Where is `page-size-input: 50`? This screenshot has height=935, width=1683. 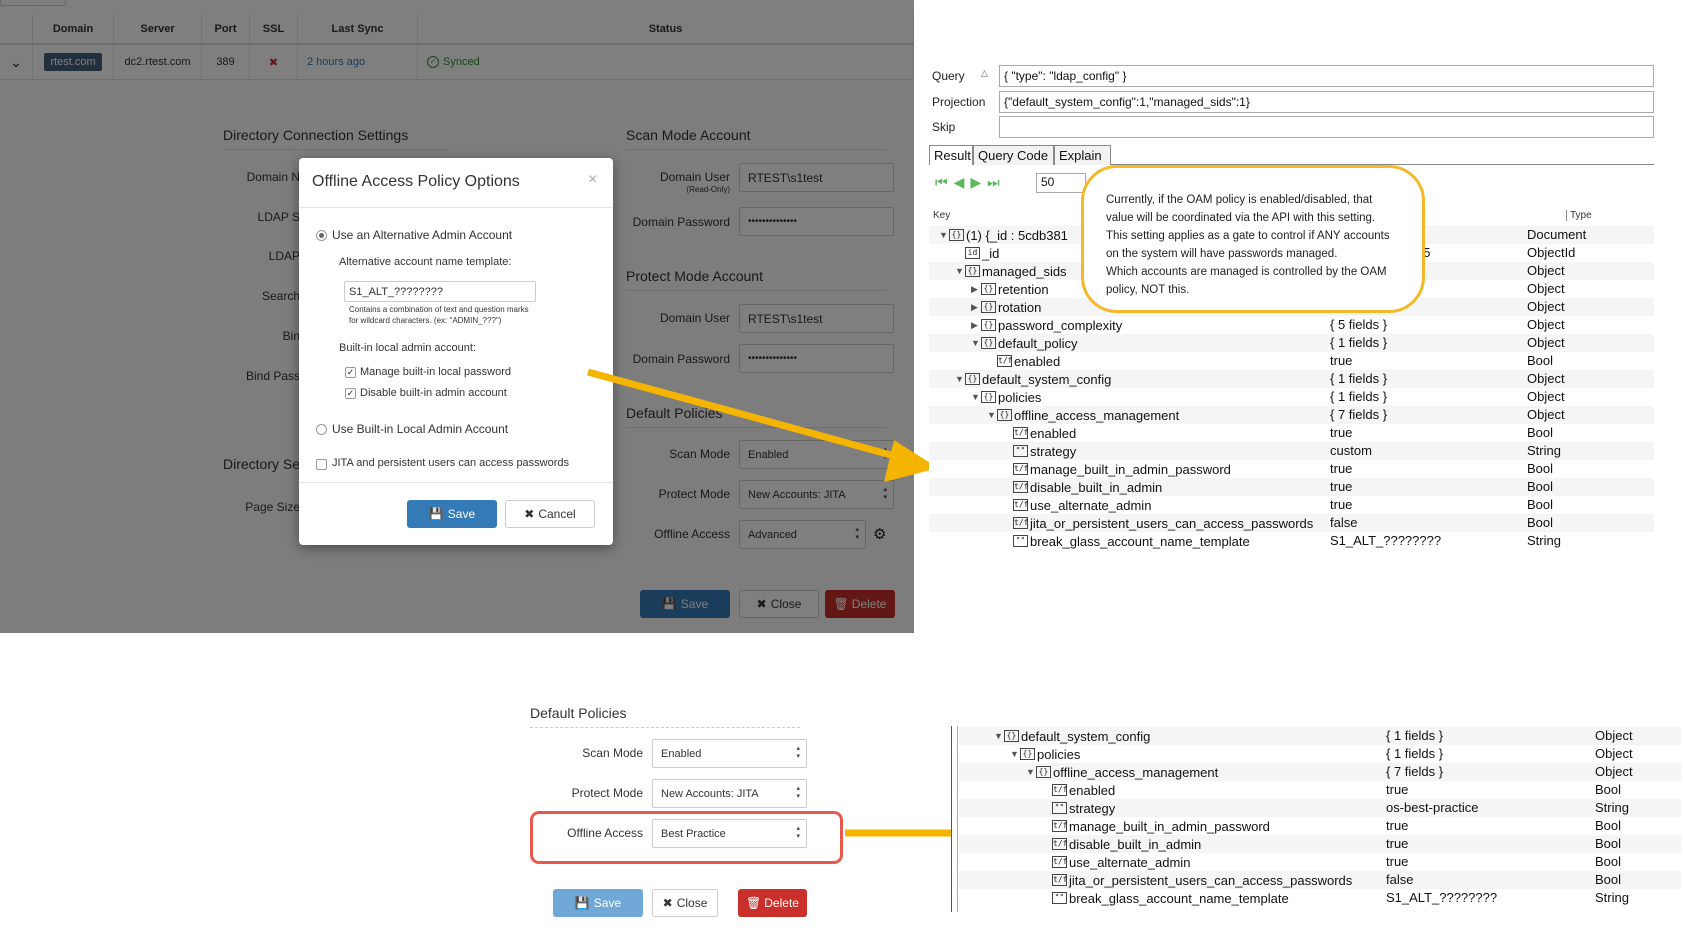 page-size-input: 50 is located at coordinates (1061, 183).